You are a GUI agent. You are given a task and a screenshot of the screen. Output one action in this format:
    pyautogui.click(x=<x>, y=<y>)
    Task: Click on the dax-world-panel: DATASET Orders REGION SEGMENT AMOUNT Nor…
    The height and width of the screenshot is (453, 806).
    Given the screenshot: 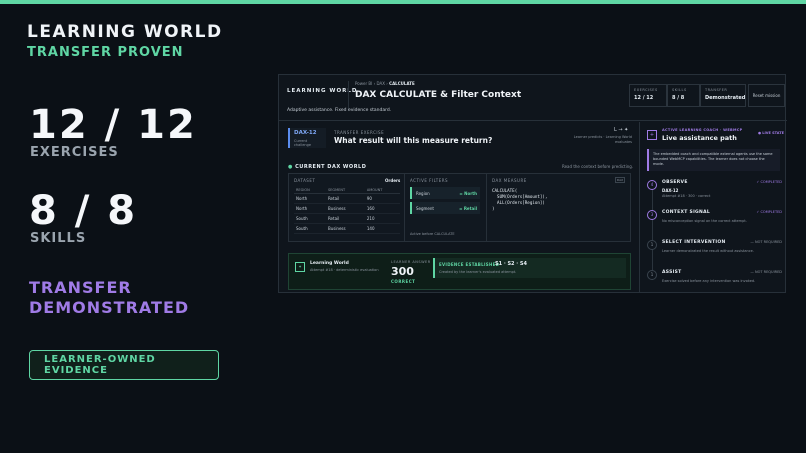 What is the action you would take?
    pyautogui.click(x=459, y=207)
    